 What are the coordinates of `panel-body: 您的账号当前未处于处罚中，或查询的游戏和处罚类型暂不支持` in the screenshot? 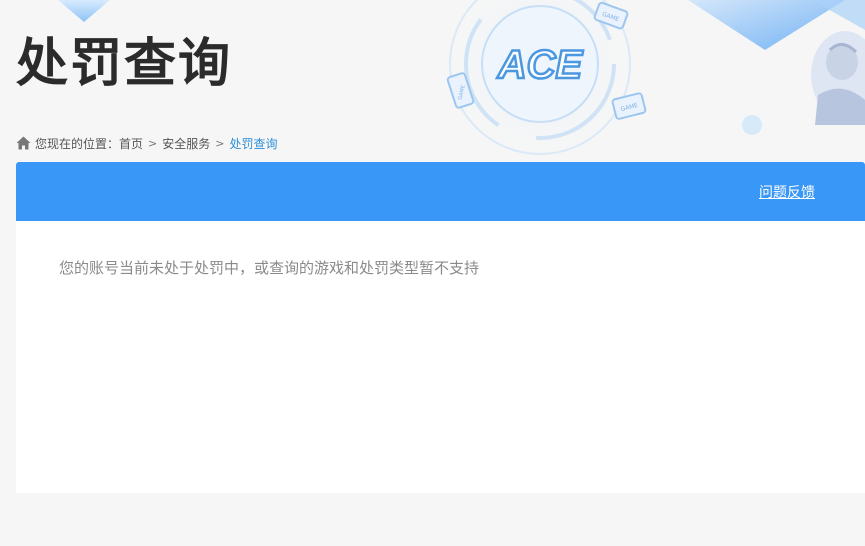 It's located at (440, 249).